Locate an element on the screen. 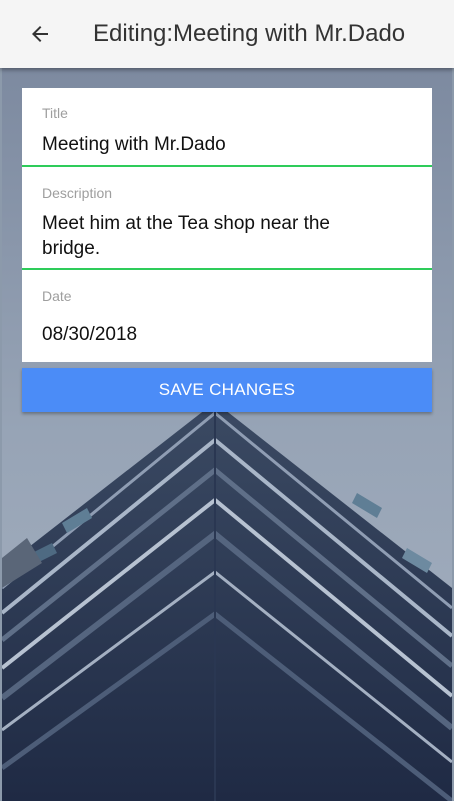 The height and width of the screenshot is (801, 454). app-bar: Editing:Meeting with Mr.Dado is located at coordinates (227, 34).